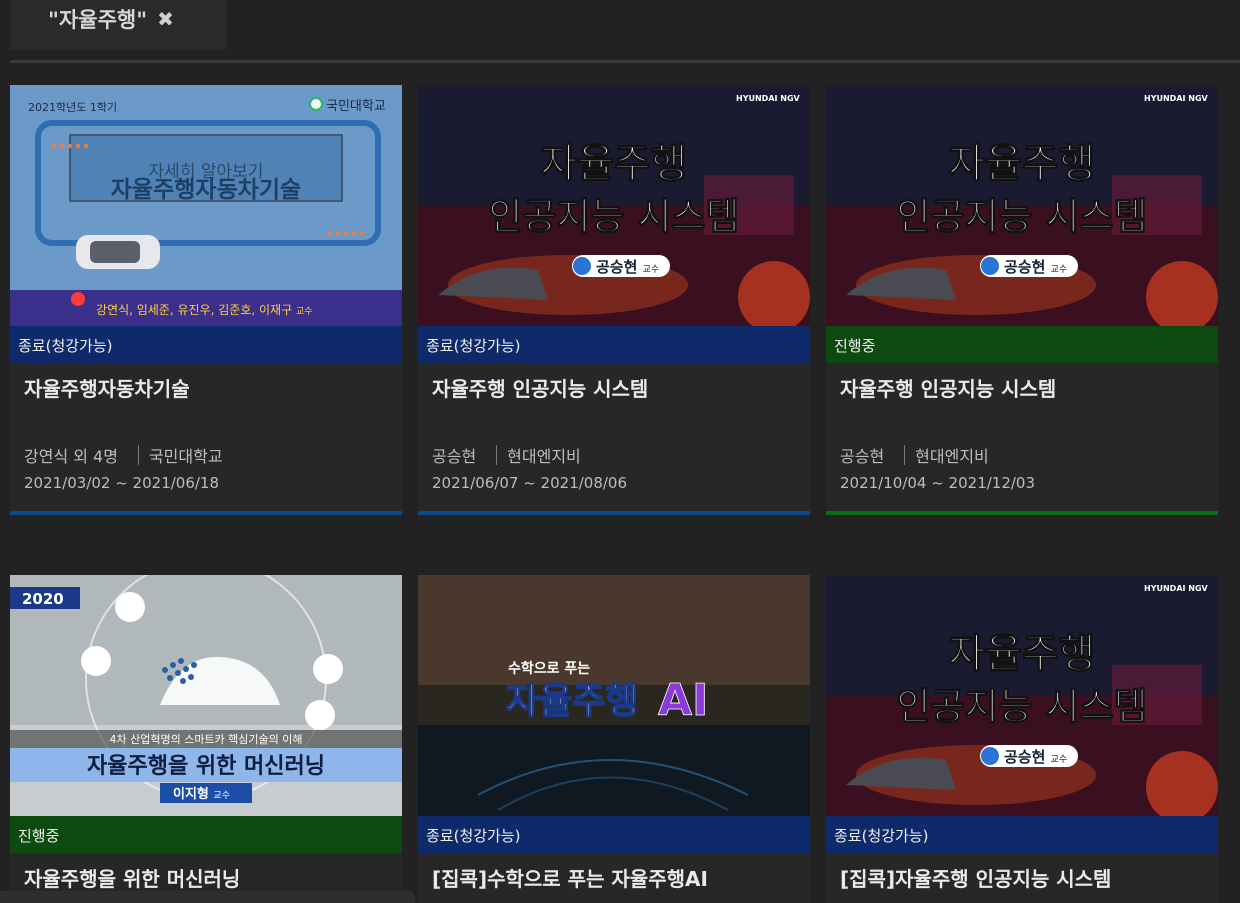 This screenshot has height=903, width=1240. I want to click on course-dates: 2021/03/02 ~ 2021/06/18, so click(122, 483).